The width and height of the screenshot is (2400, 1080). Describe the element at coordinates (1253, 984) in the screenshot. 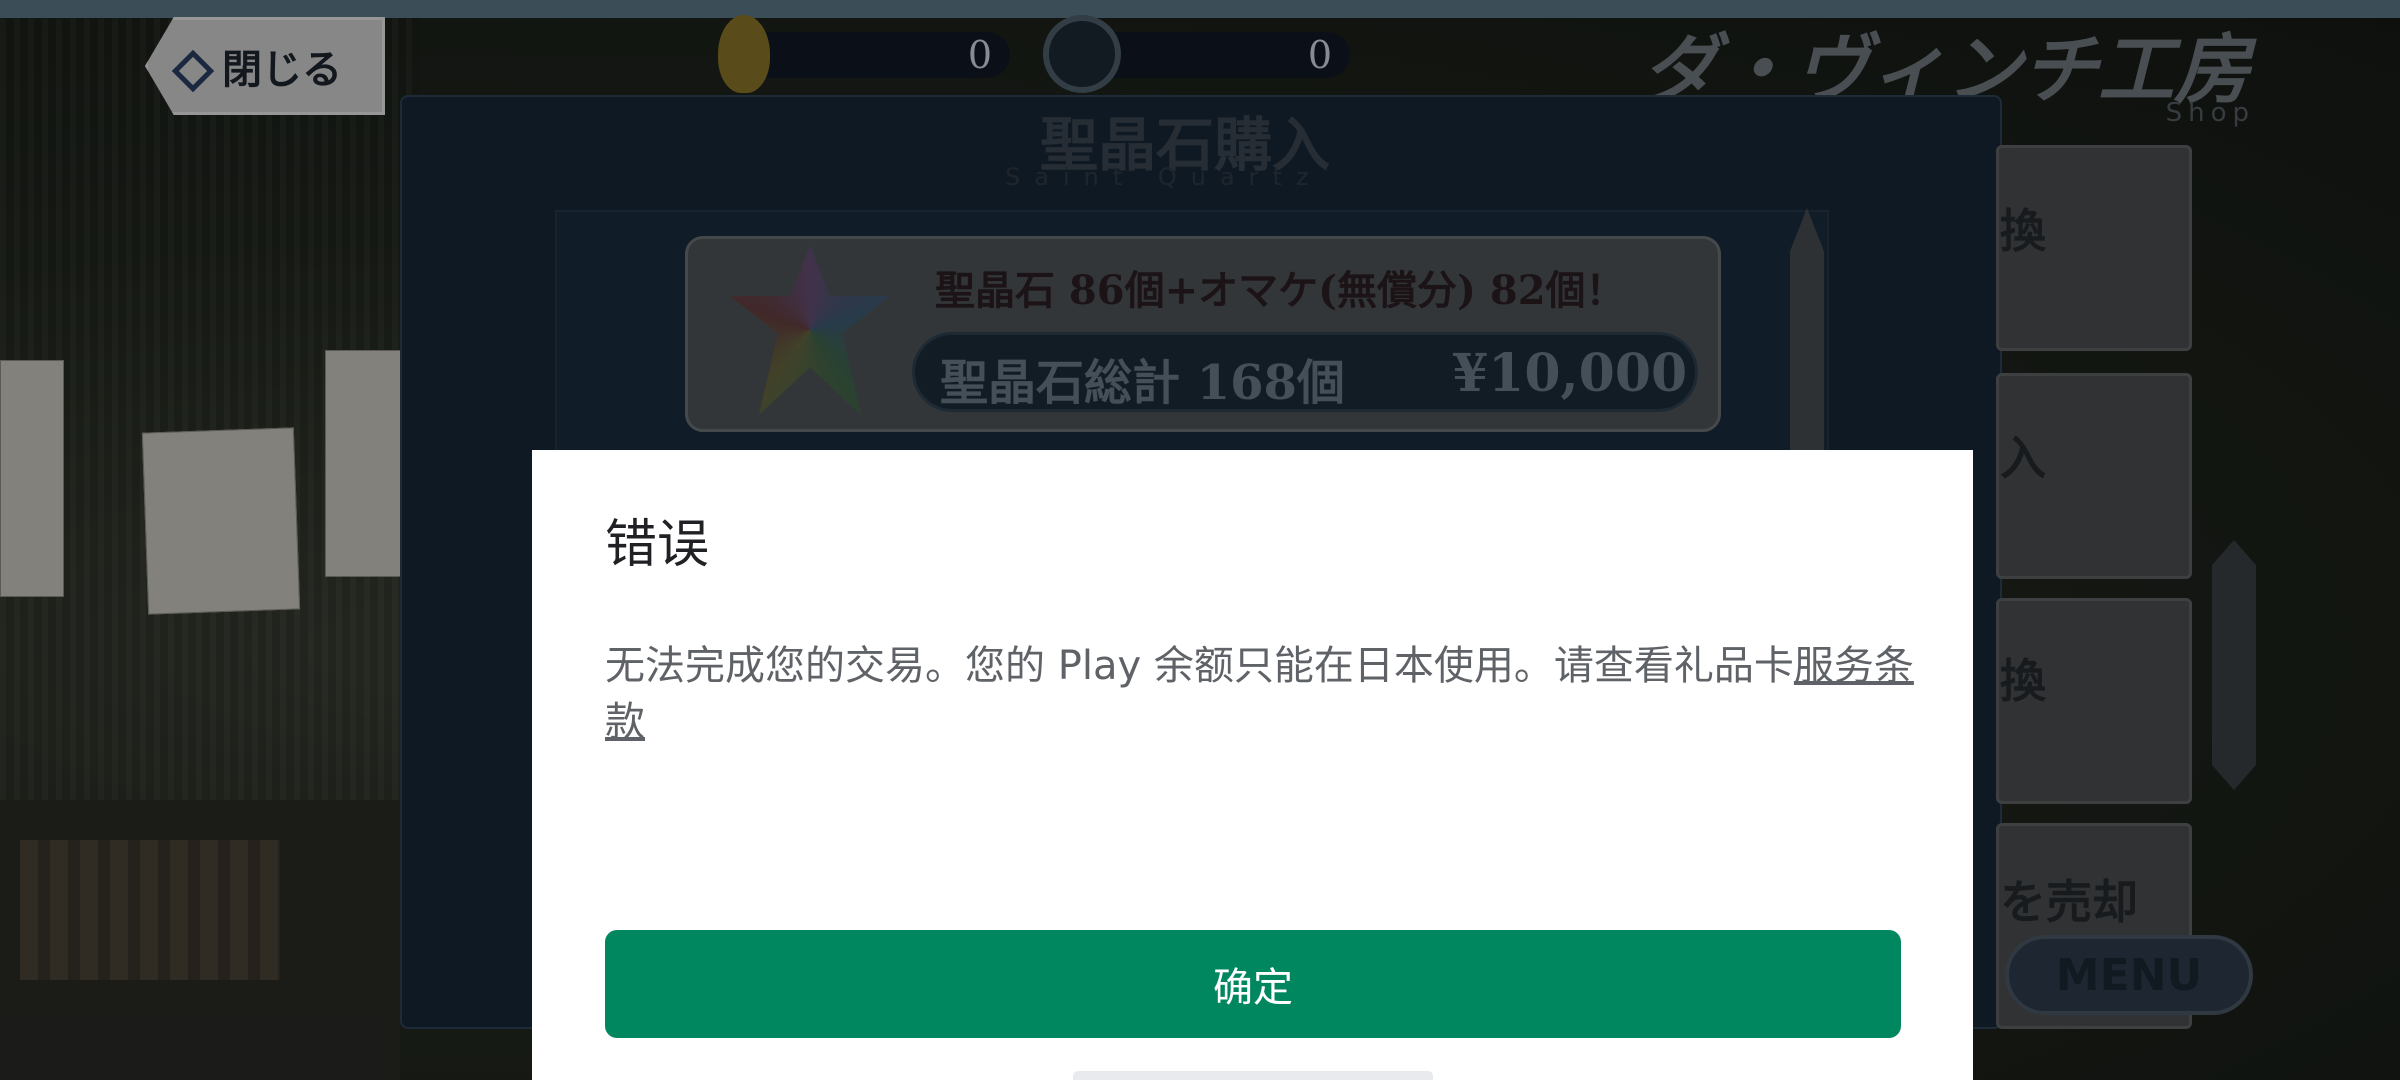

I see `confirm-button: 确定` at that location.